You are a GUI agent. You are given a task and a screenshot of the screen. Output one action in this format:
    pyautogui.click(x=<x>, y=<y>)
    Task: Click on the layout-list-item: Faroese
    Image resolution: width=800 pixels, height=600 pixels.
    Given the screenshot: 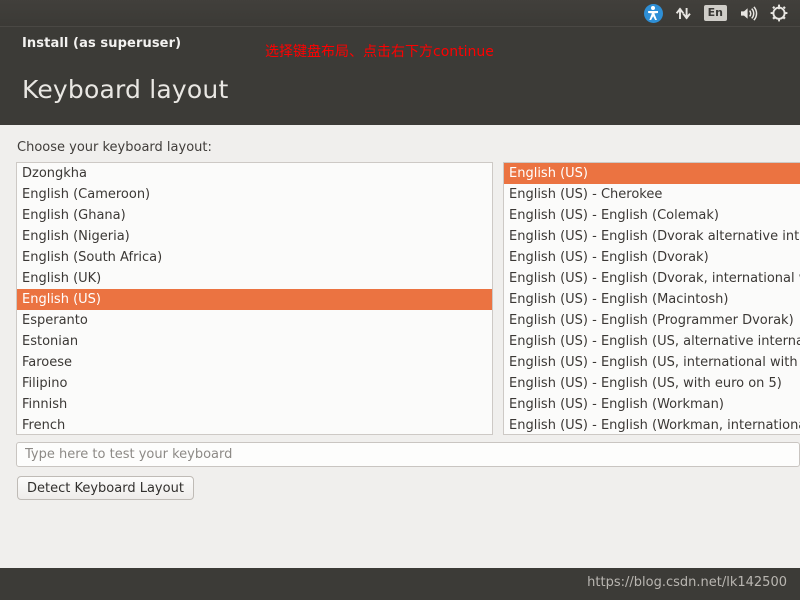 What is the action you would take?
    pyautogui.click(x=254, y=362)
    